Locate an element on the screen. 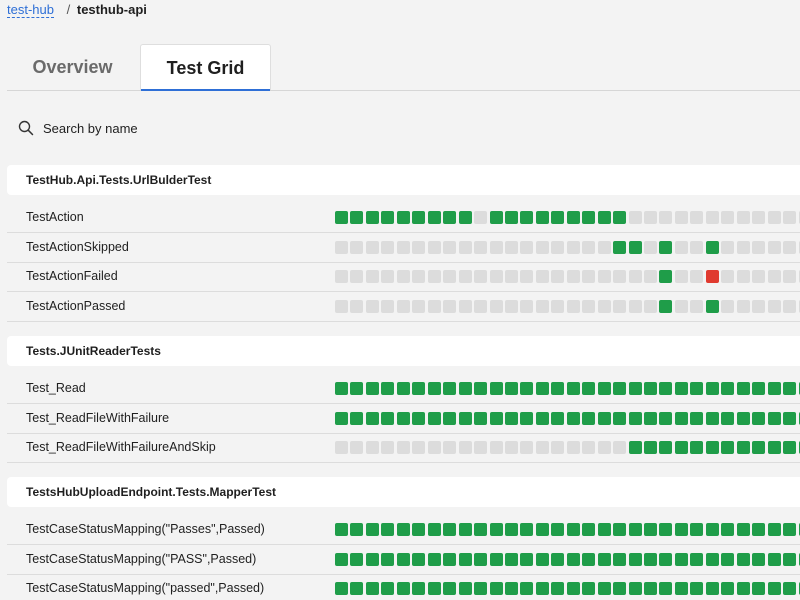 This screenshot has width=800, height=600. test-name: TestCaseStatusMapping("PASS",Passed) is located at coordinates (141, 559).